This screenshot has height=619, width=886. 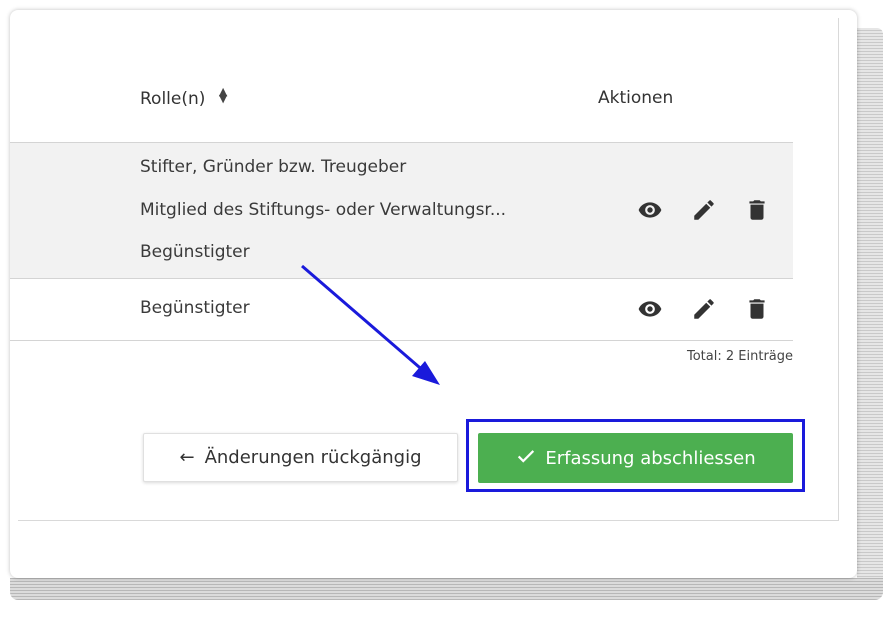 What do you see at coordinates (446, 589) in the screenshot?
I see `card-shadow-bottom` at bounding box center [446, 589].